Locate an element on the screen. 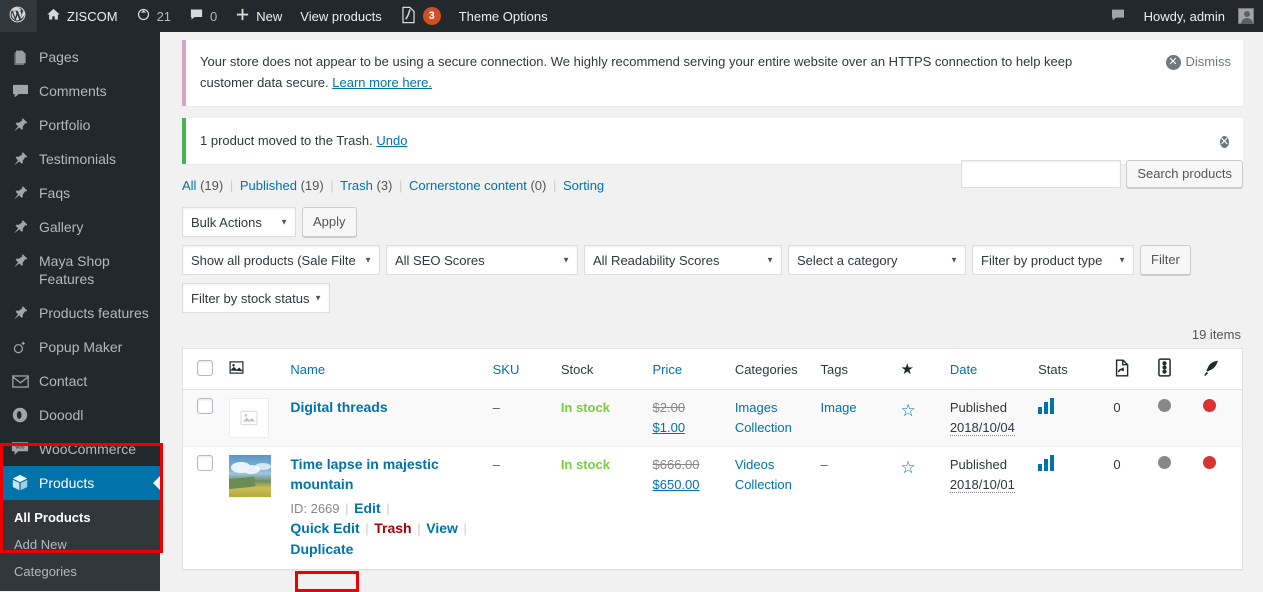  user-account-menu: Howdy, admin is located at coordinates (1199, 16).